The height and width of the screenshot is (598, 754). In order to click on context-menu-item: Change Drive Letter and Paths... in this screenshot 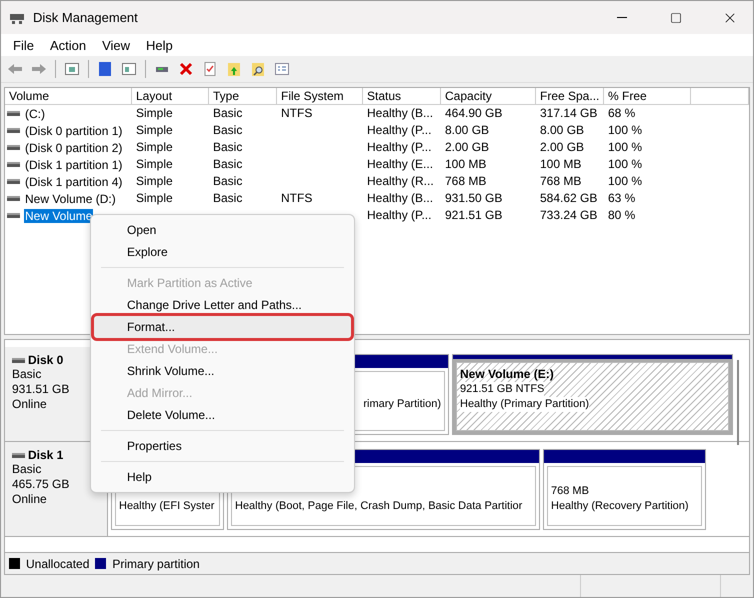, I will do `click(222, 305)`.